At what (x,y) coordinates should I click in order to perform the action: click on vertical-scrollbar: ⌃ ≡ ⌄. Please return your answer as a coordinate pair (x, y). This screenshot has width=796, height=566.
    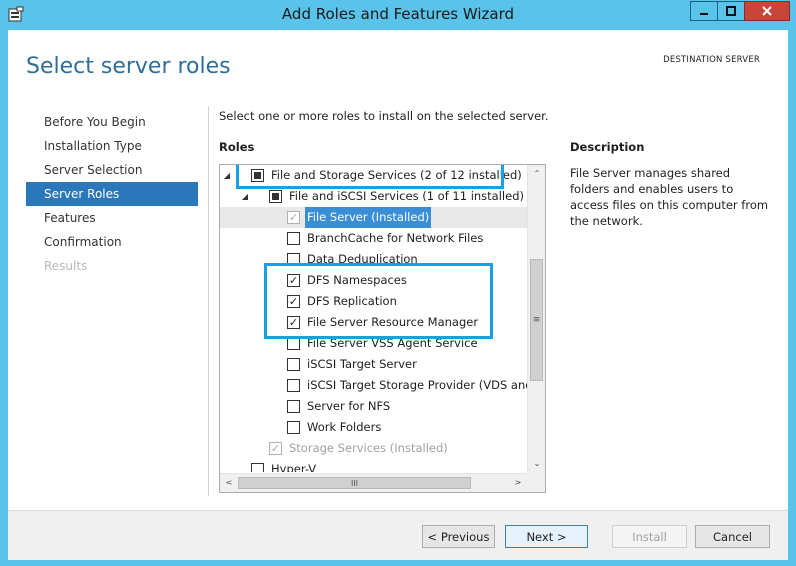
    Looking at the image, I should click on (536, 319).